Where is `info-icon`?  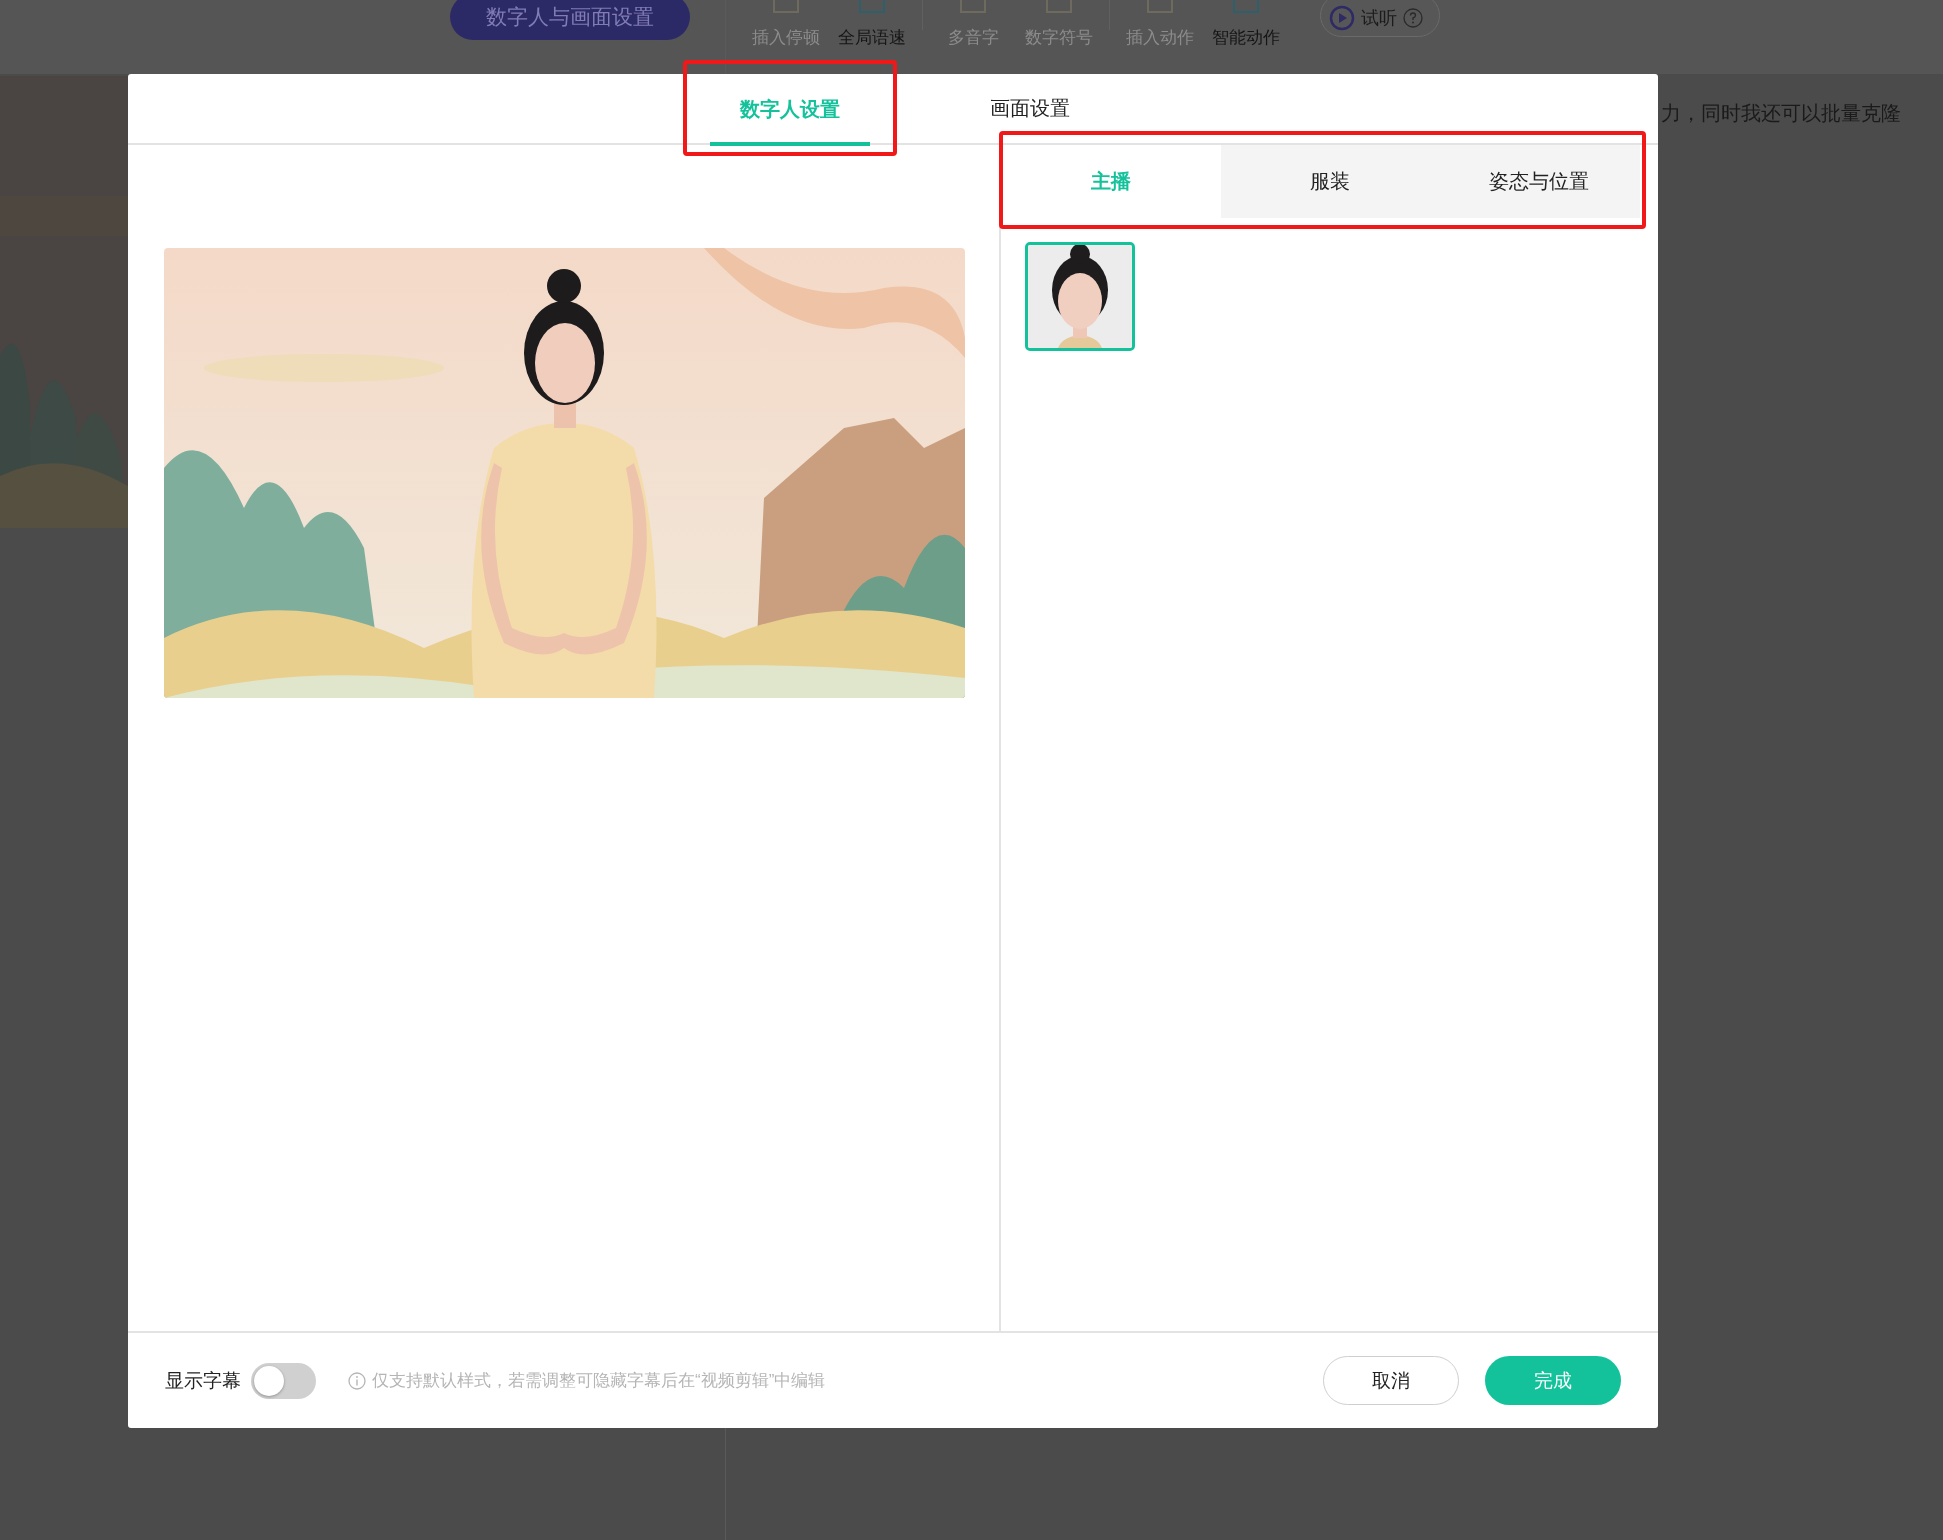
info-icon is located at coordinates (357, 1380).